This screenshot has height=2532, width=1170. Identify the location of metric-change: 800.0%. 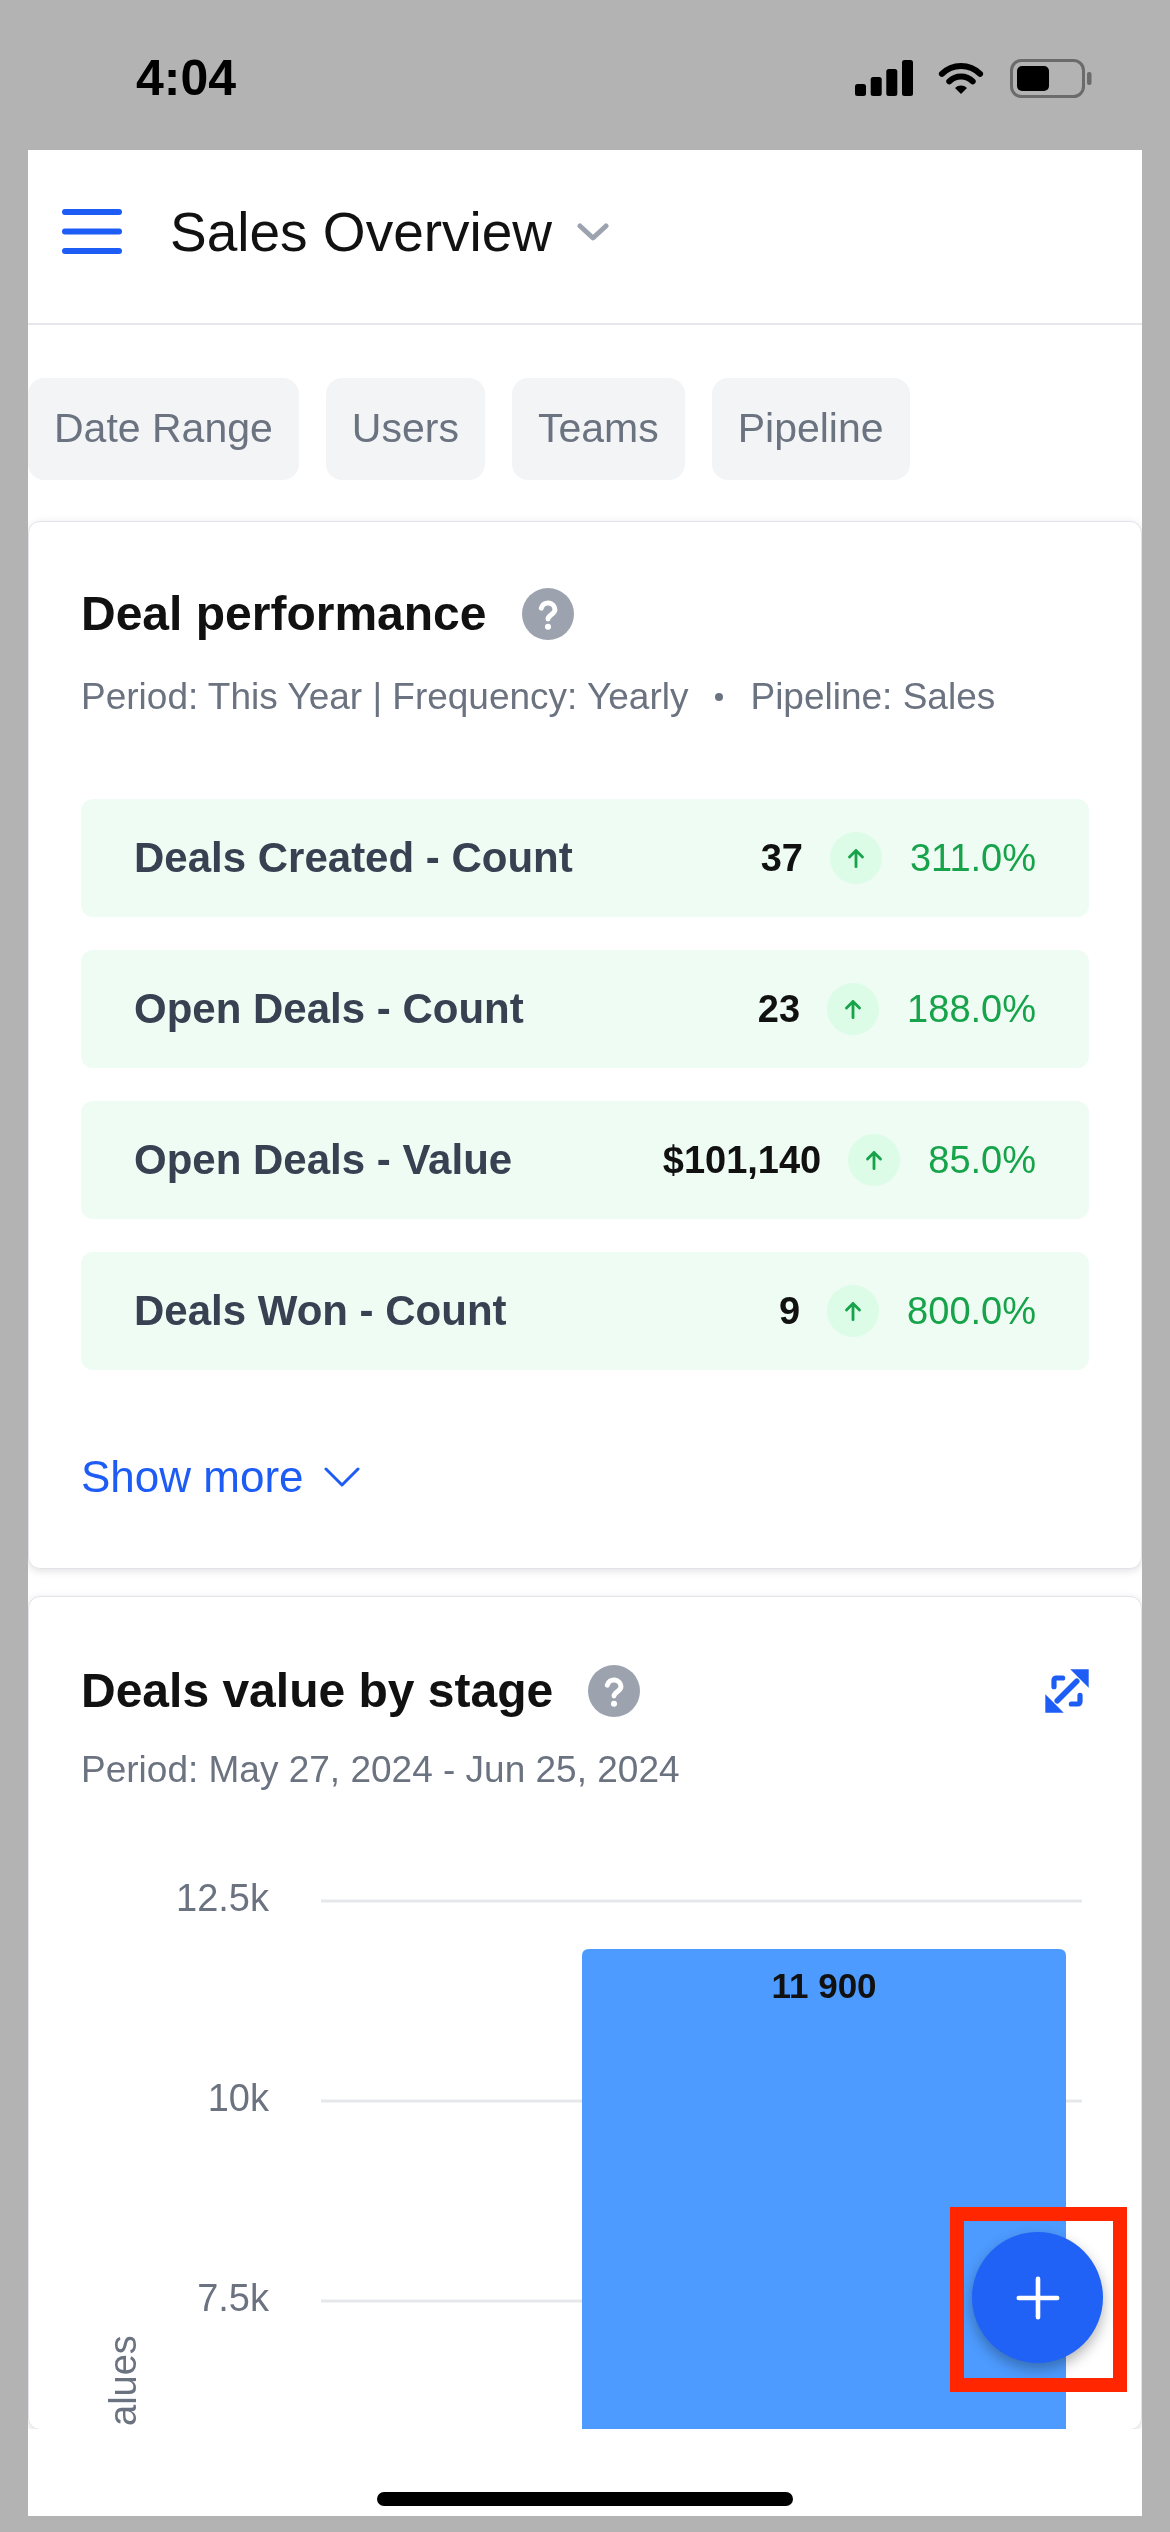
(971, 1311).